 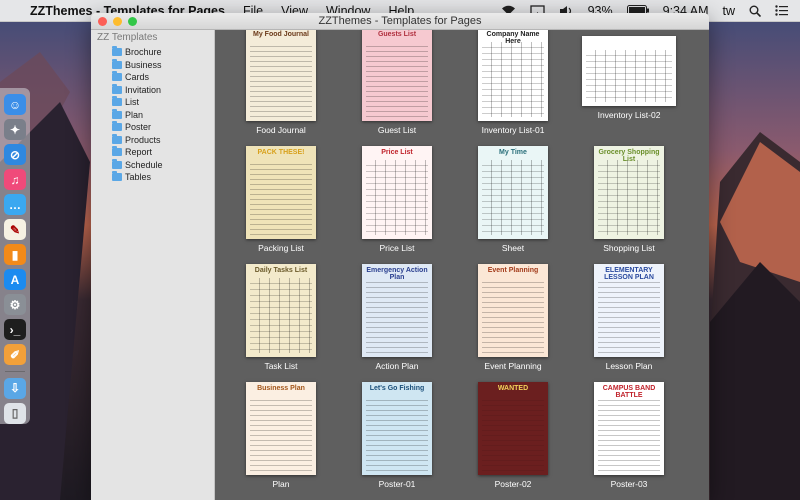 I want to click on sidebar-item-brochure: Brochure, so click(x=152, y=52).